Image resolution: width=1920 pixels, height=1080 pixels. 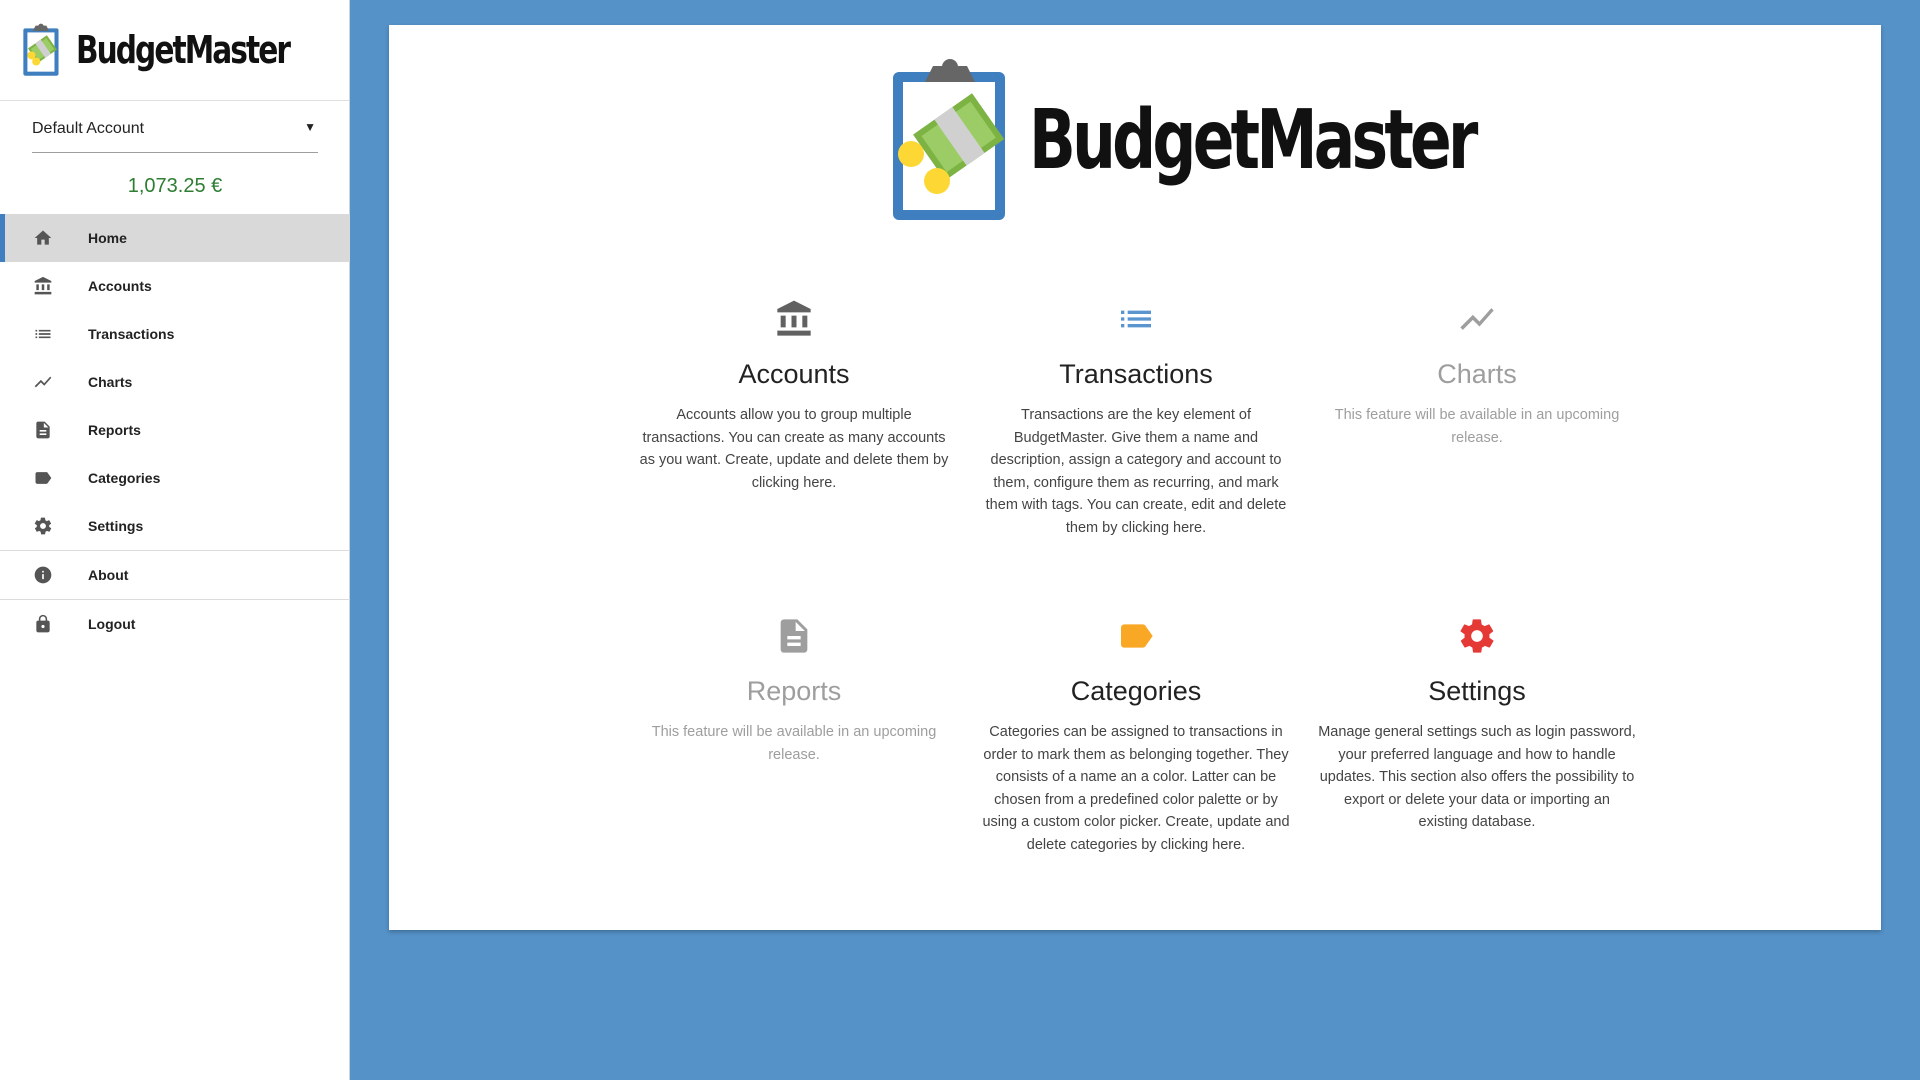 What do you see at coordinates (175, 478) in the screenshot?
I see `sidebar-item-categories: Categories` at bounding box center [175, 478].